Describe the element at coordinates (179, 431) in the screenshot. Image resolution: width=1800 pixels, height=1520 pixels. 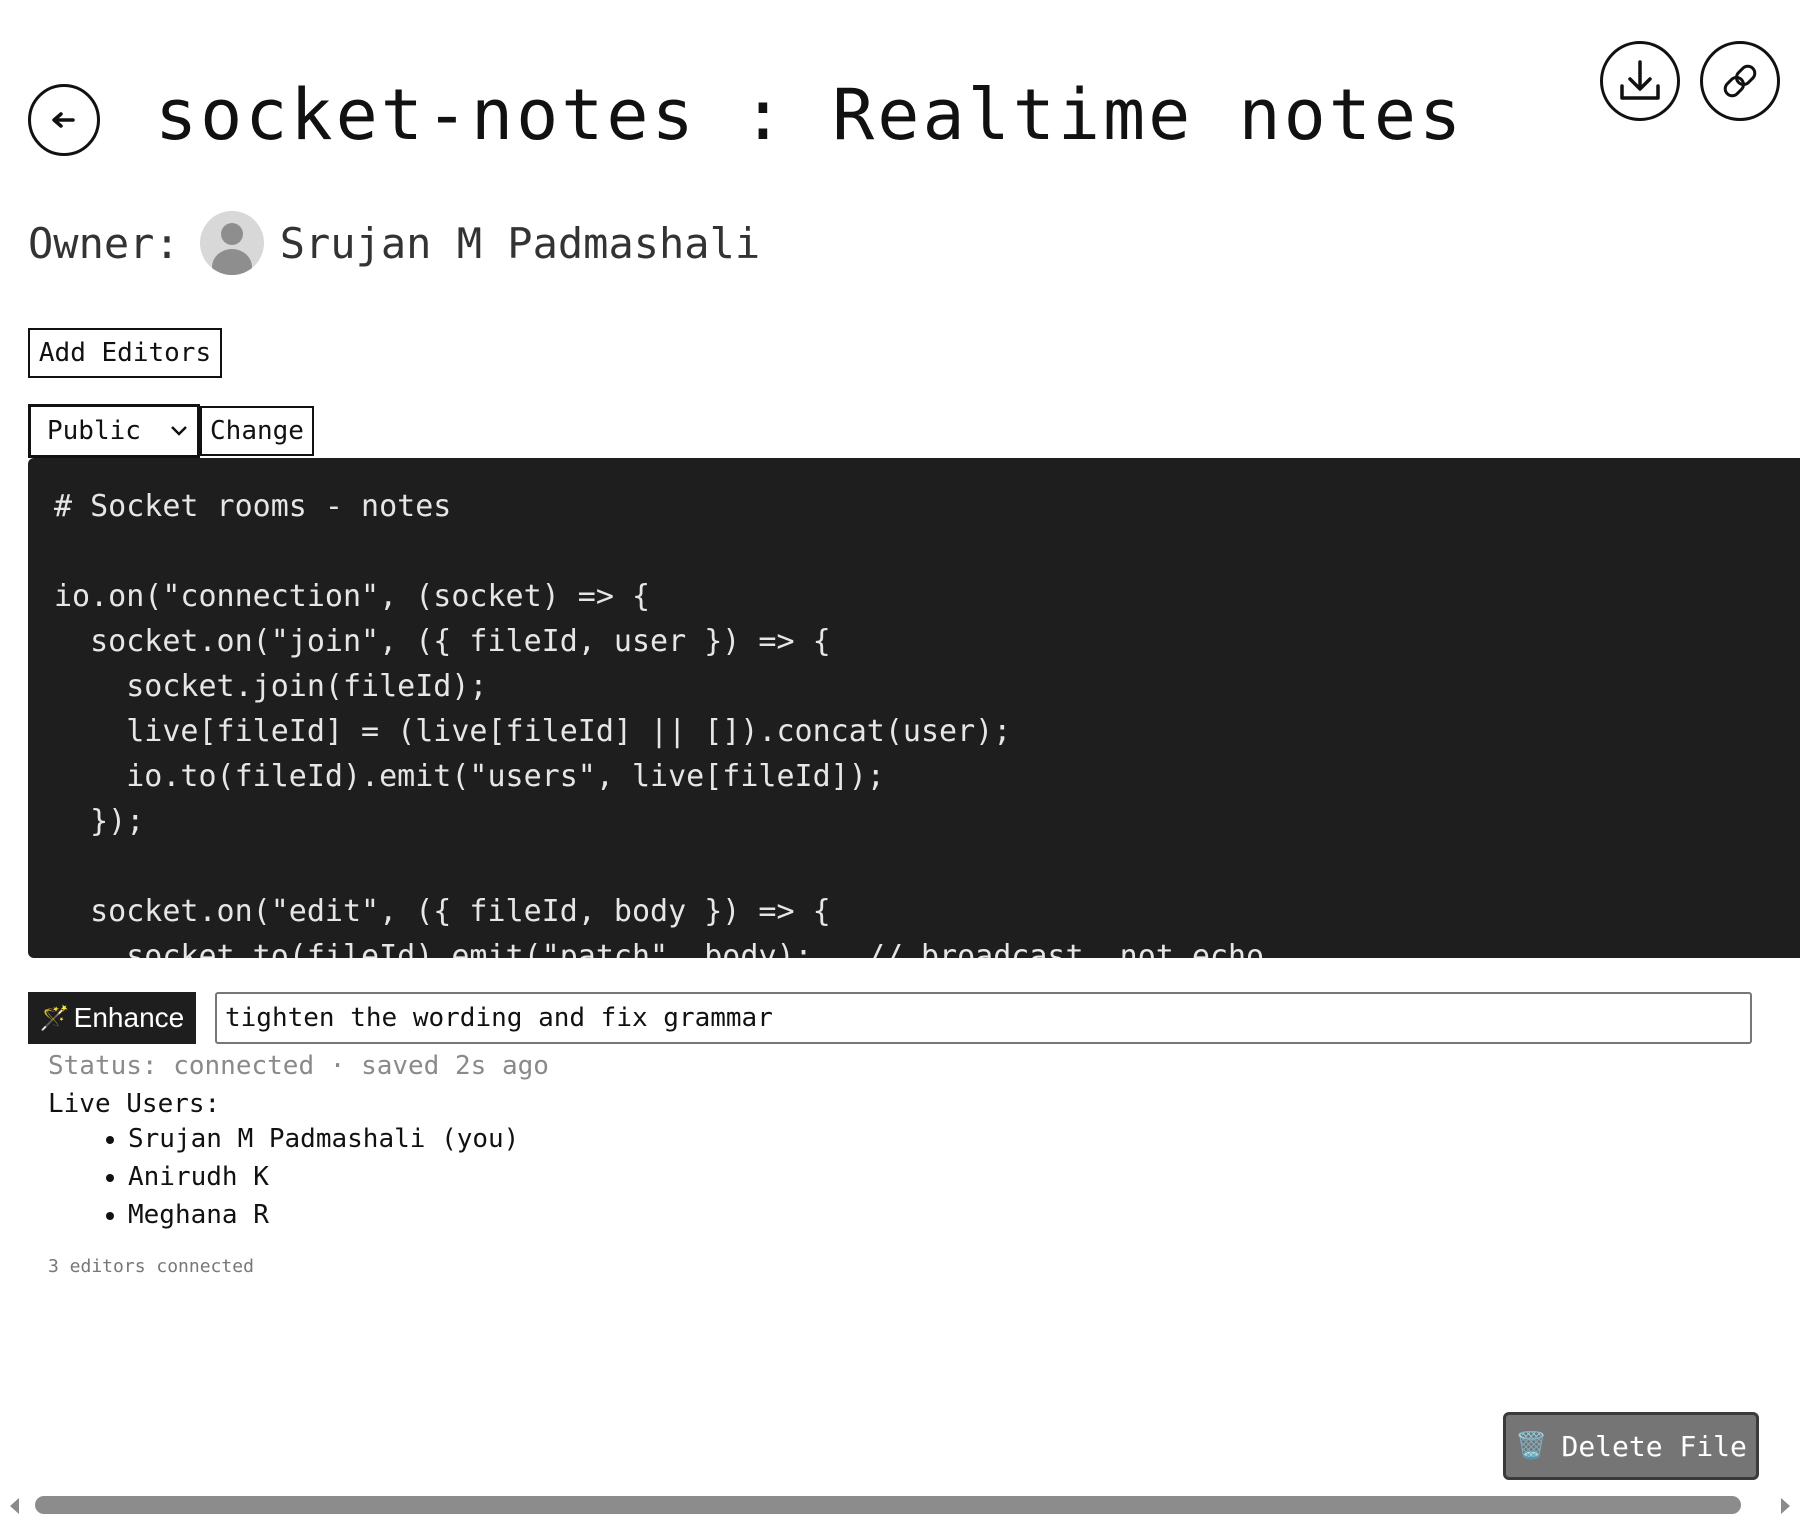
I see `chevron-down-icon` at that location.